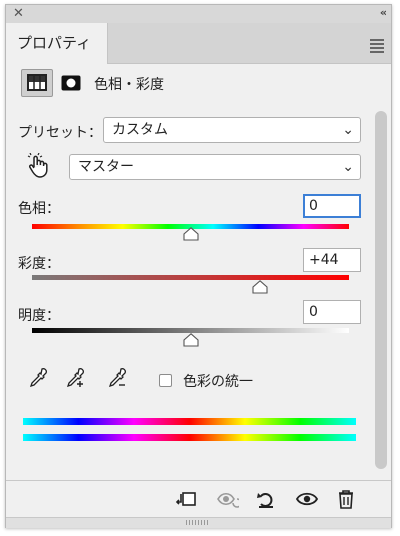 This screenshot has height=536, width=400. I want to click on mask-button, so click(71, 83).